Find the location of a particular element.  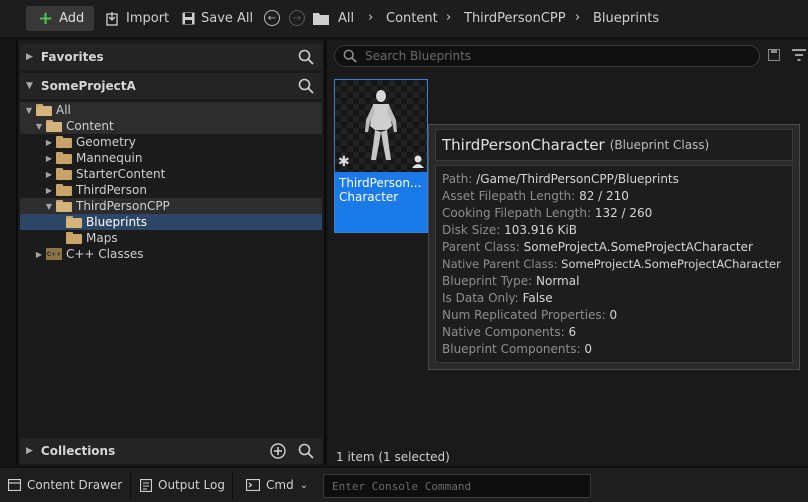

filter-icon is located at coordinates (799, 55).